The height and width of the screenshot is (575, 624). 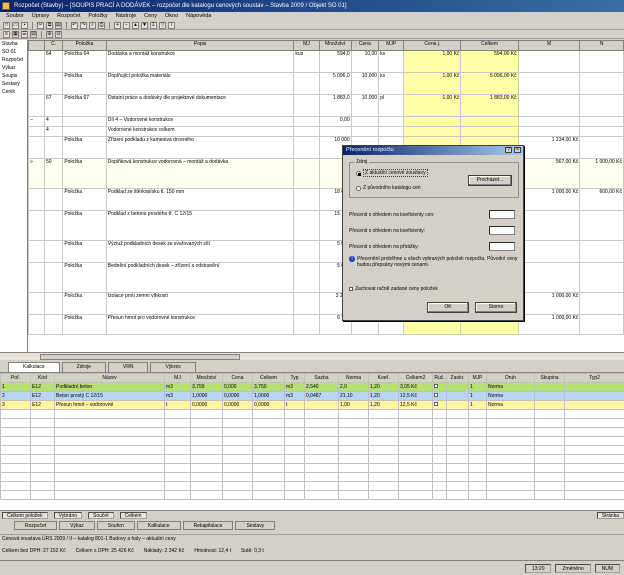 I want to click on cell-nn: 1 000,00 Kč, so click(x=601, y=173).